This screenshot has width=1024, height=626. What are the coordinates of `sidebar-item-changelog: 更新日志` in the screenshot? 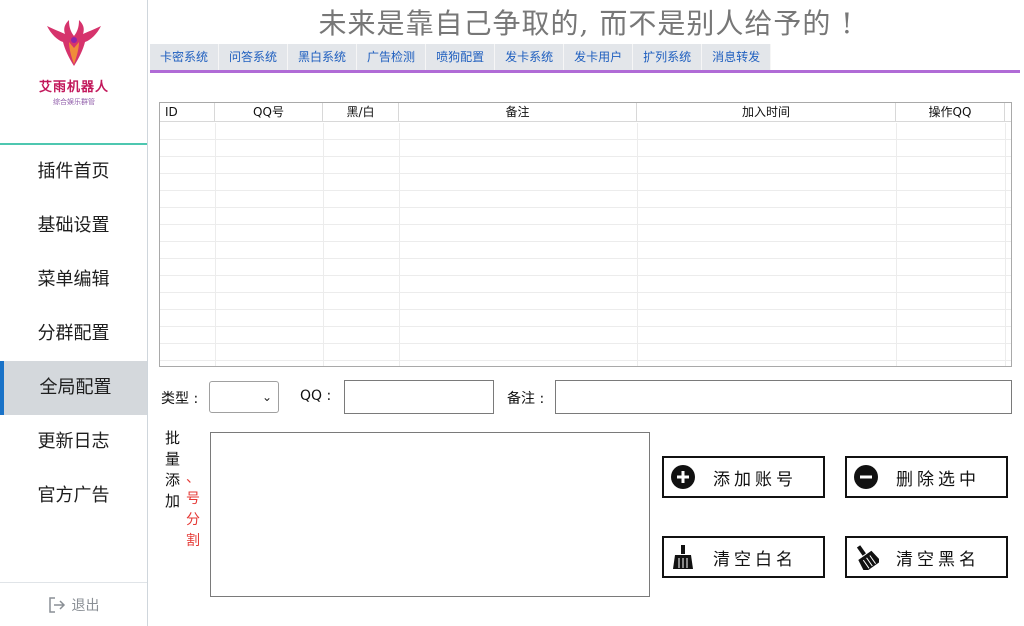 It's located at (73, 442).